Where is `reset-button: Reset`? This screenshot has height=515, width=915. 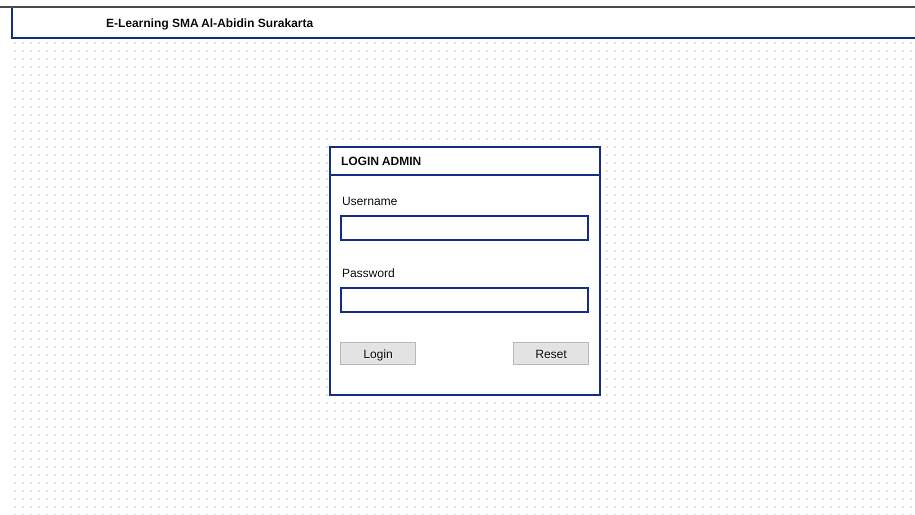
reset-button: Reset is located at coordinates (551, 353).